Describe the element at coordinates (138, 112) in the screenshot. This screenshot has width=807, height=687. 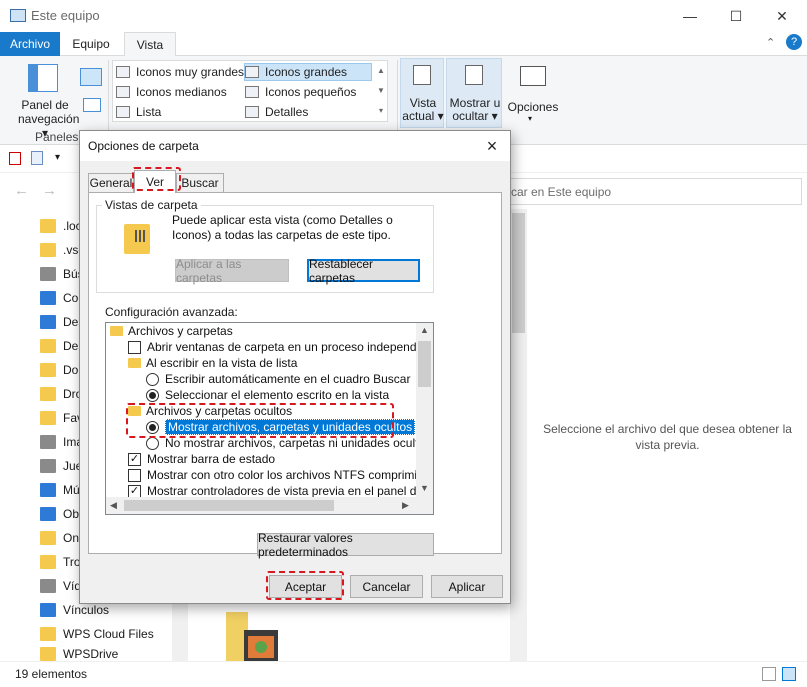
I see `layout-lista: Lista` at that location.